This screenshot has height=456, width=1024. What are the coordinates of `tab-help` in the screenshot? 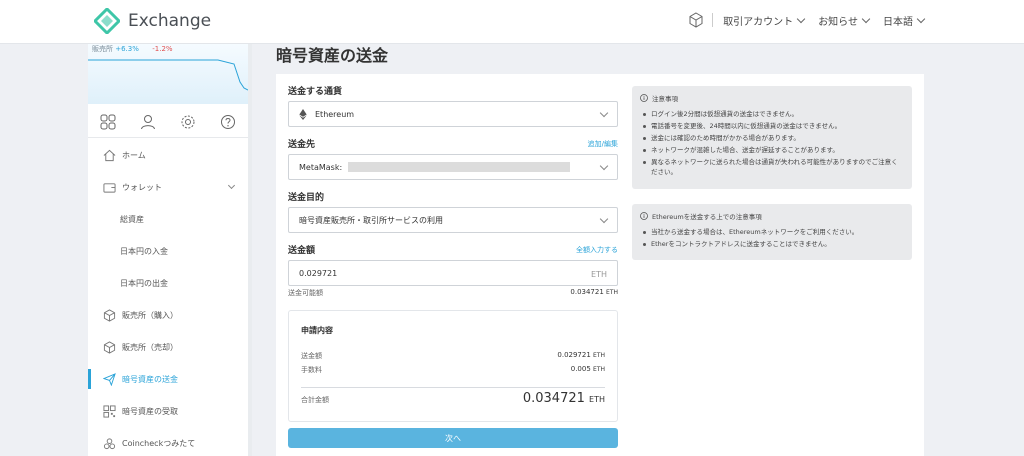 It's located at (228, 121).